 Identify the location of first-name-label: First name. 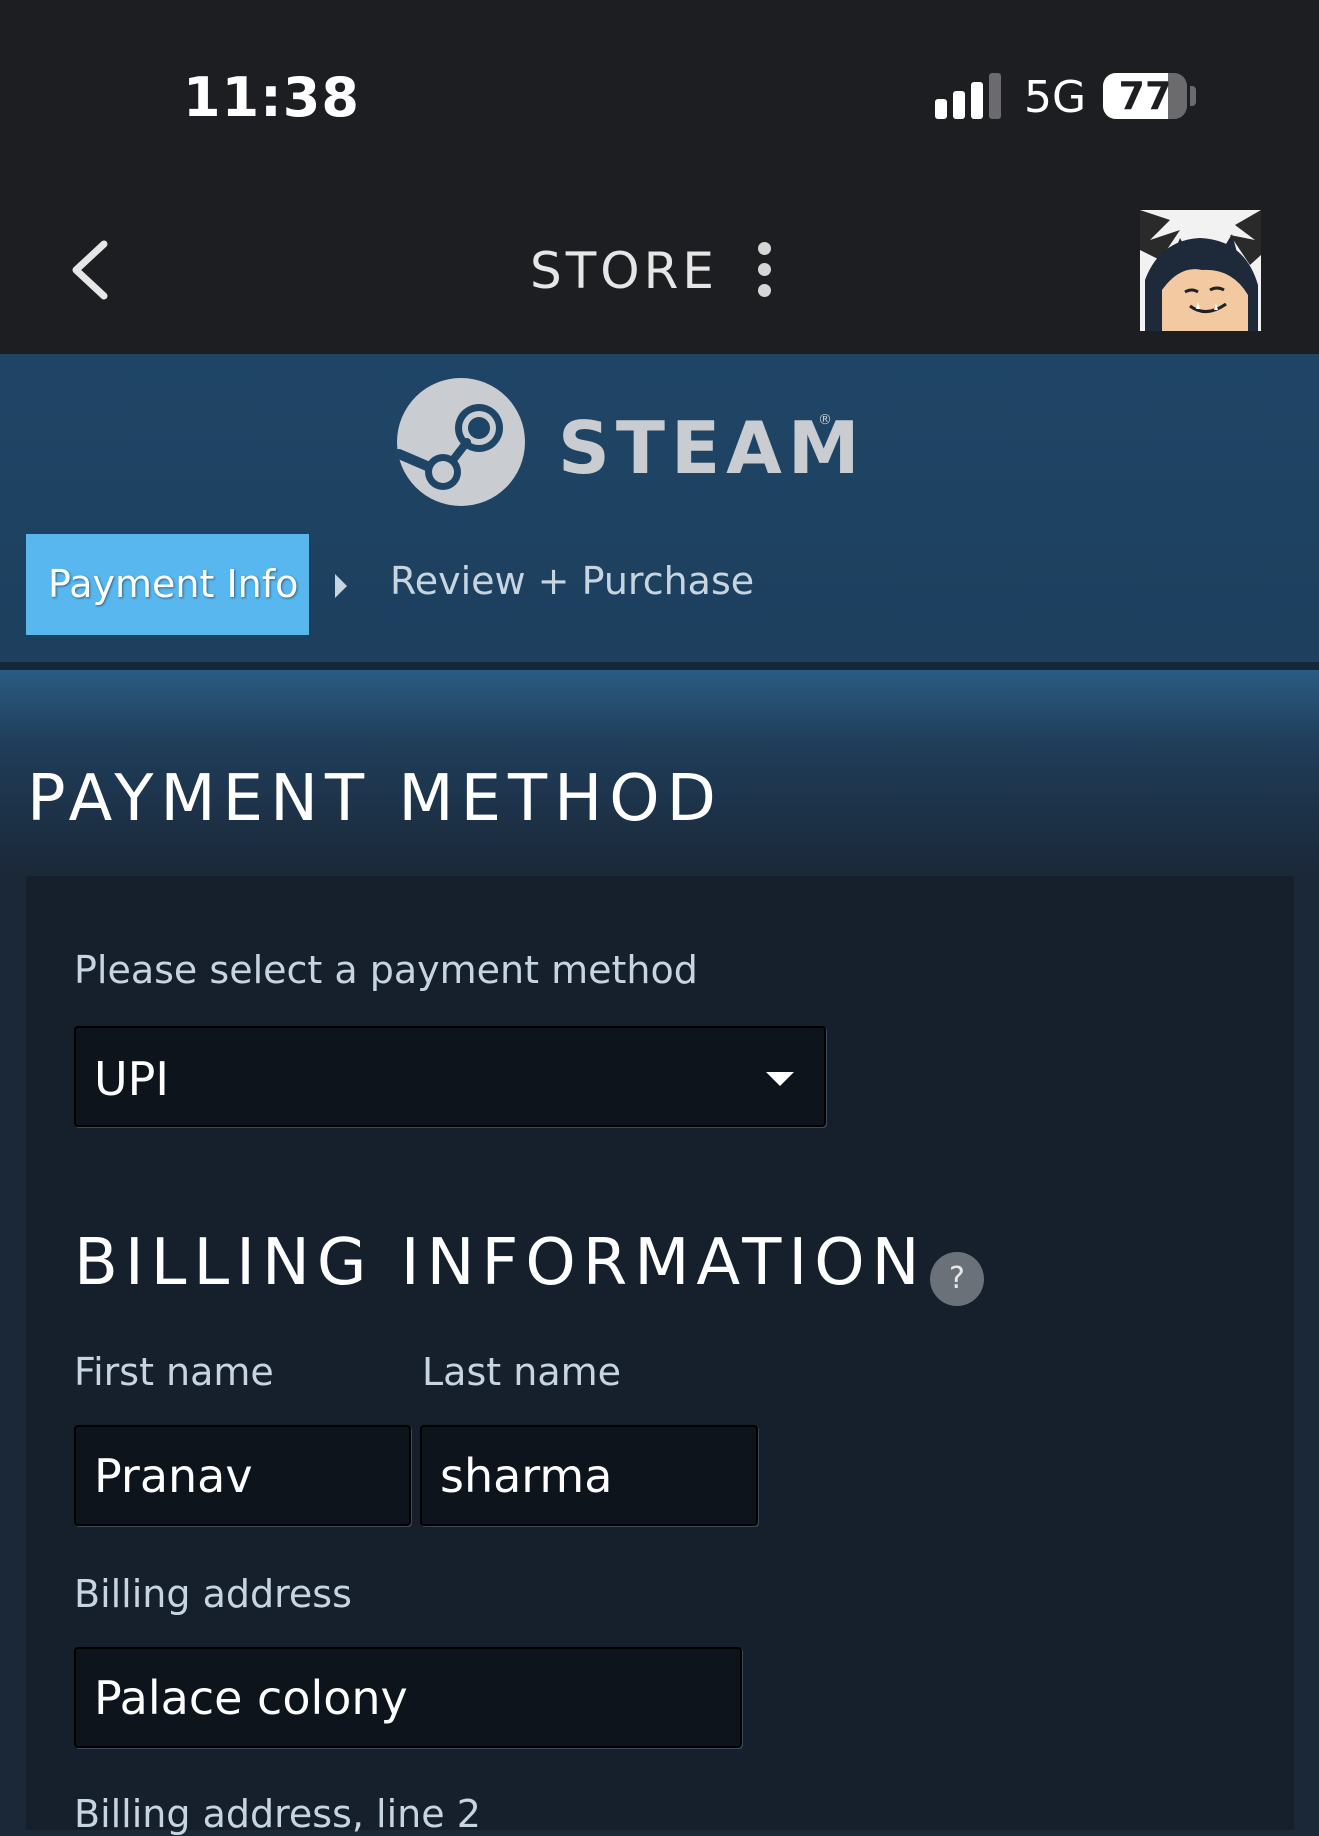
(174, 1372).